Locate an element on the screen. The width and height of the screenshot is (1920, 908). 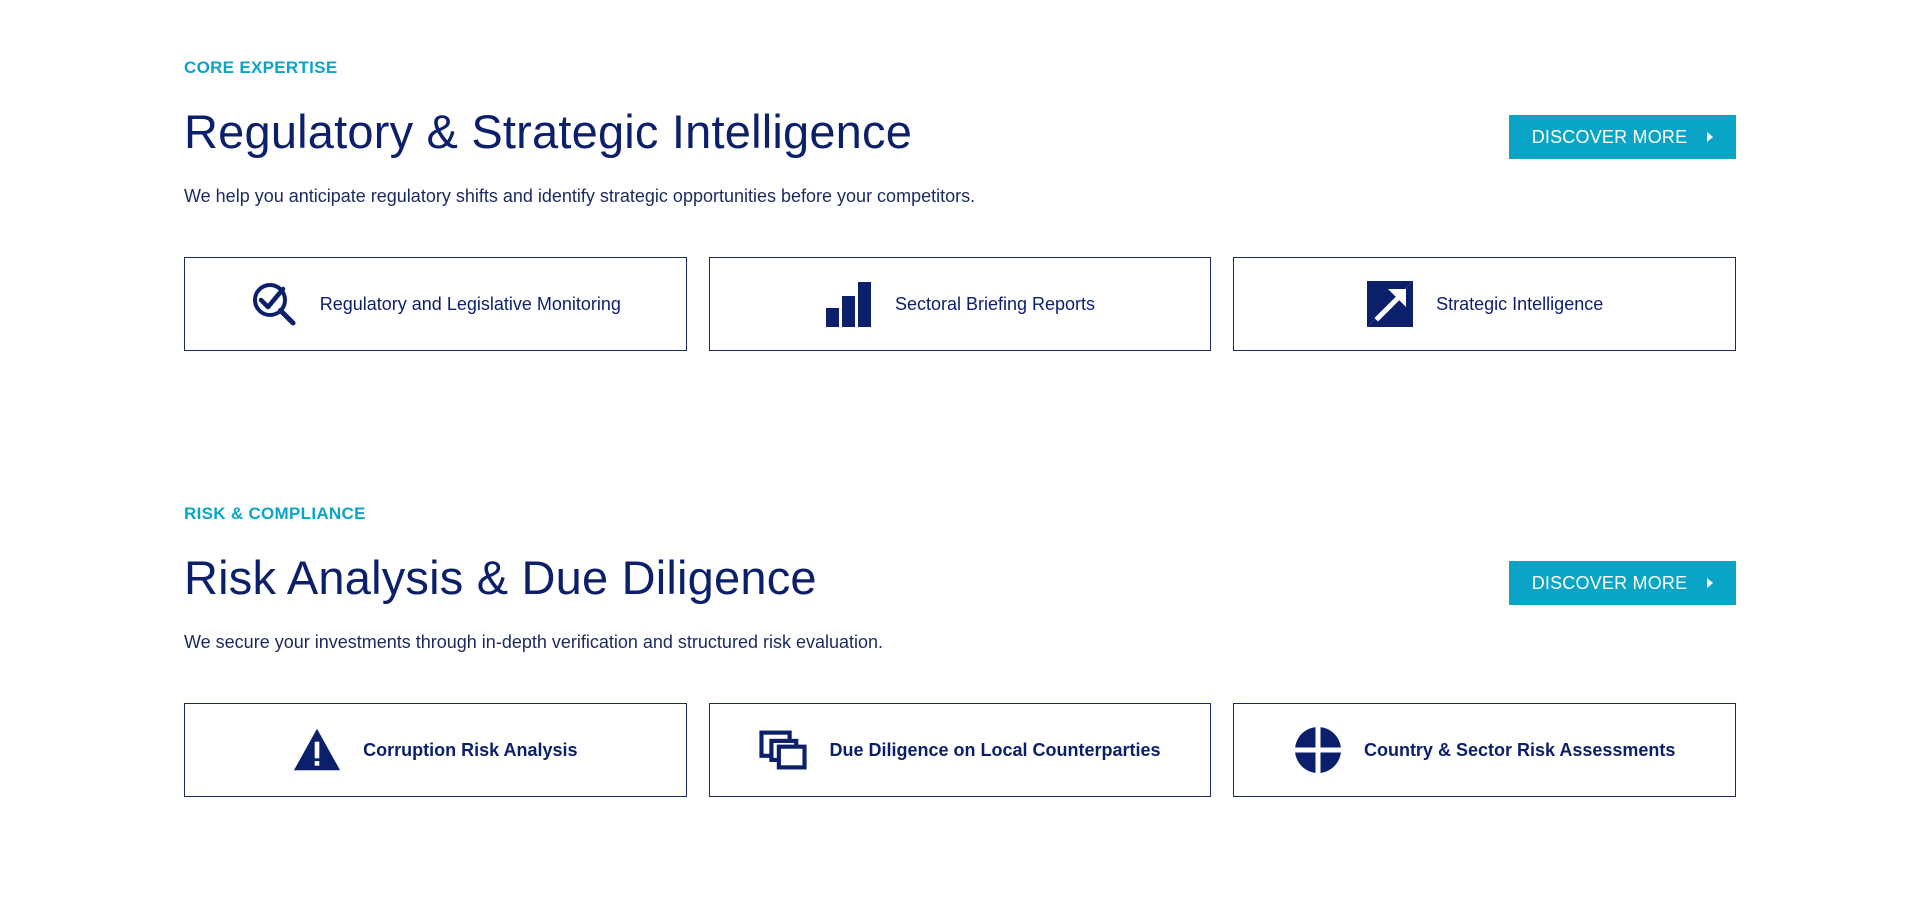
card-strategic-intelligence: Strategic Intelligence is located at coordinates (1485, 304).